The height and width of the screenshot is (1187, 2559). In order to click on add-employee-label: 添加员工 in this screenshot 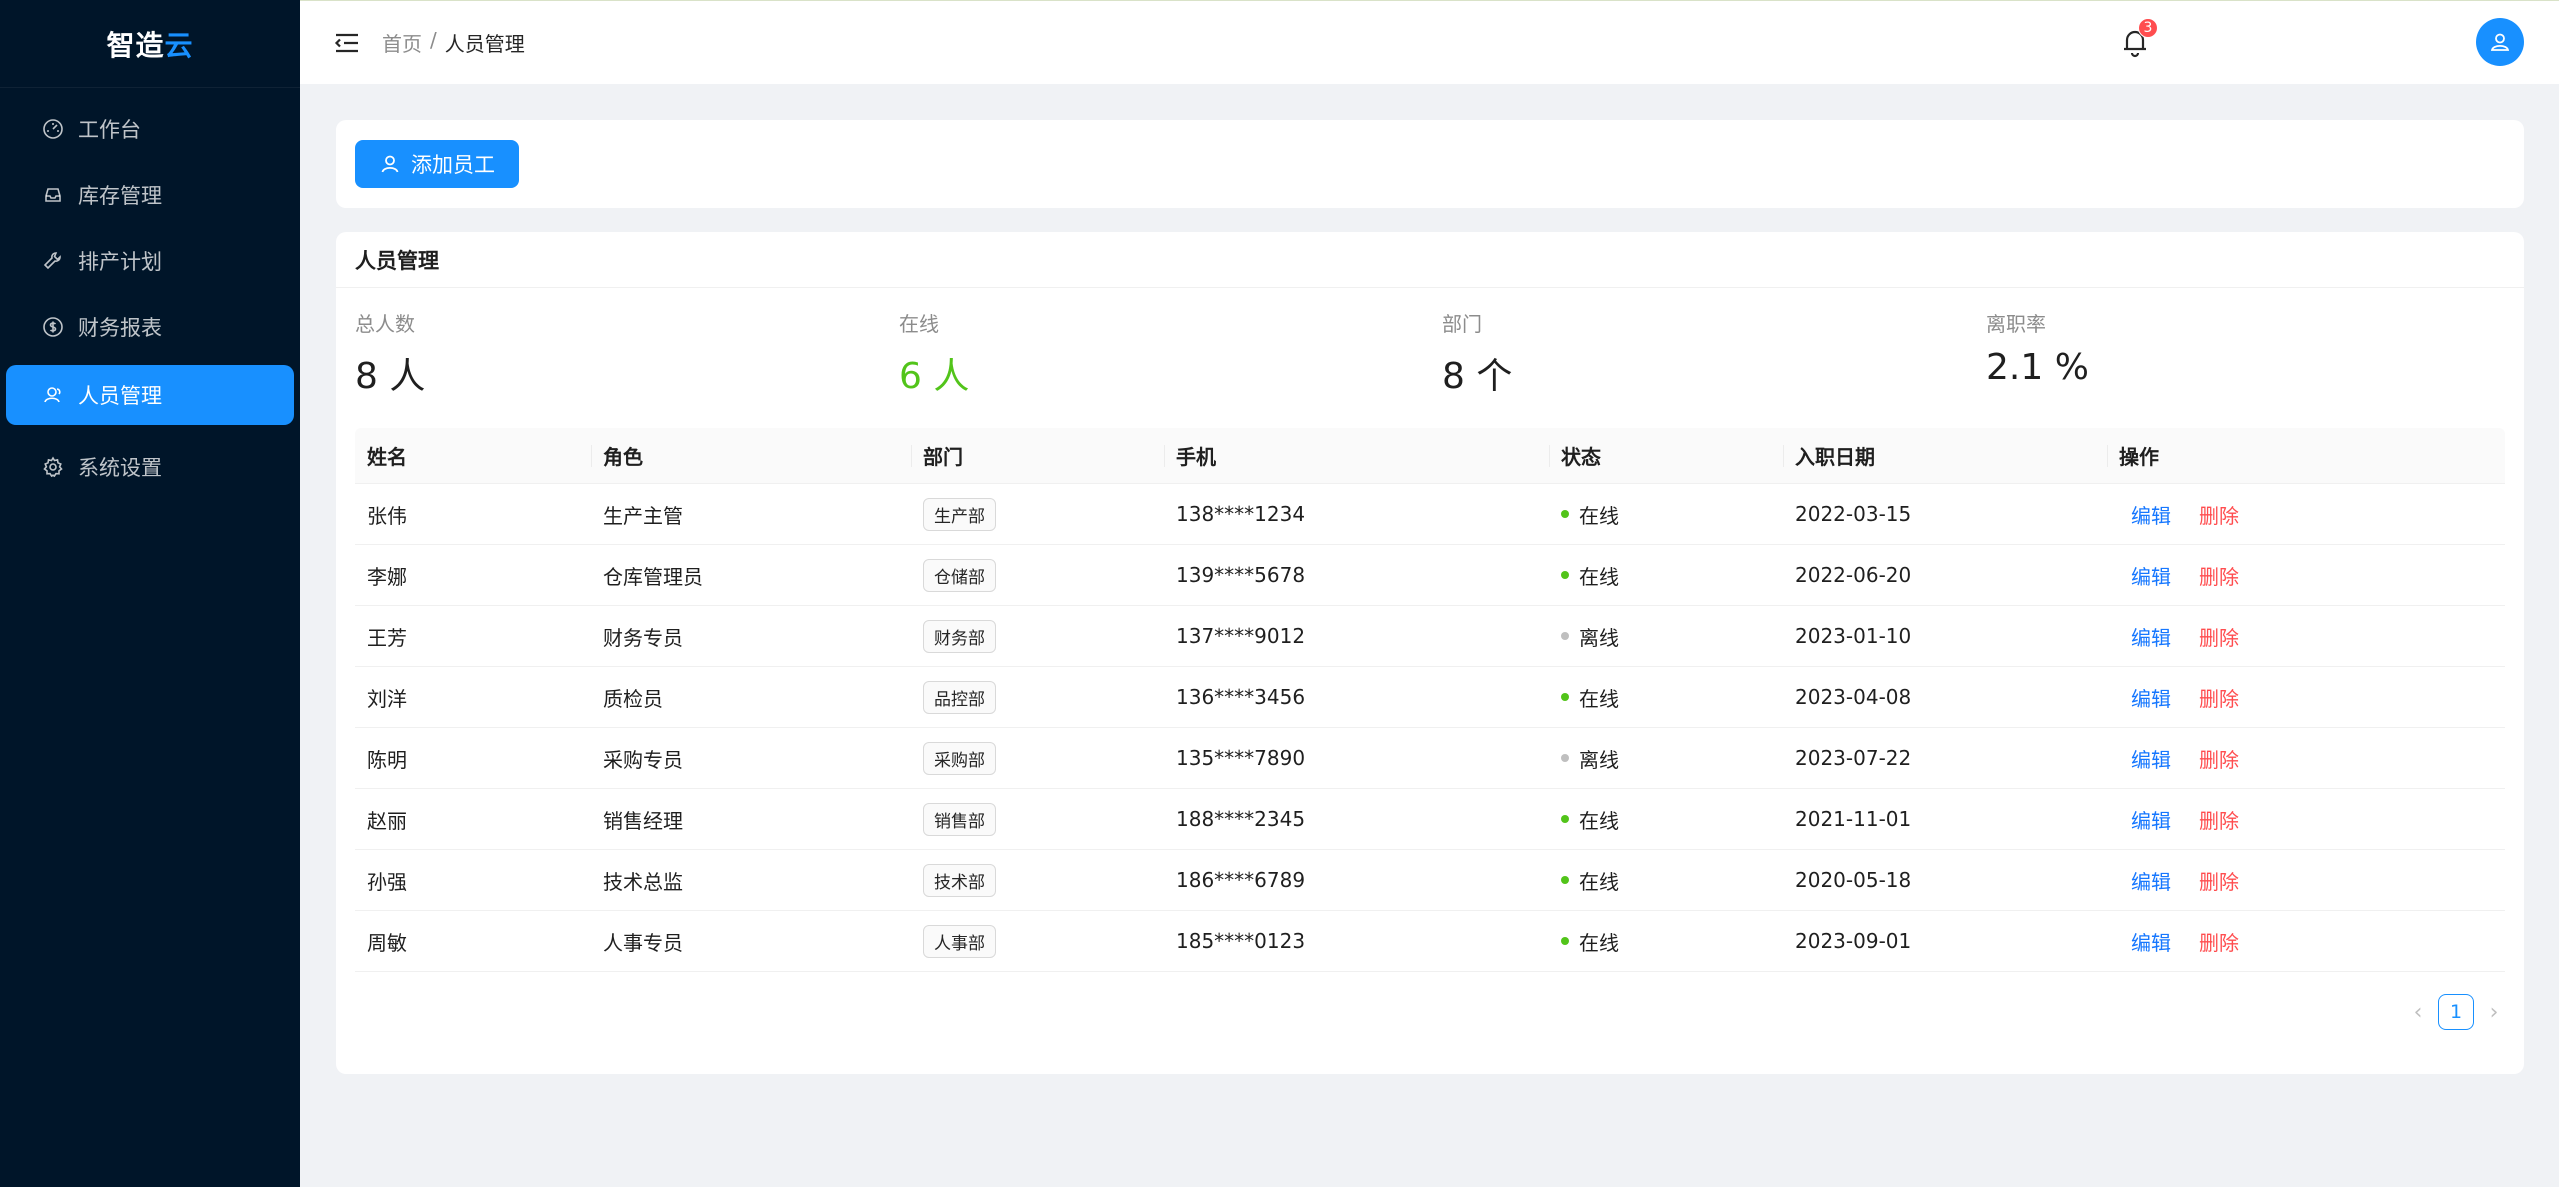, I will do `click(453, 165)`.